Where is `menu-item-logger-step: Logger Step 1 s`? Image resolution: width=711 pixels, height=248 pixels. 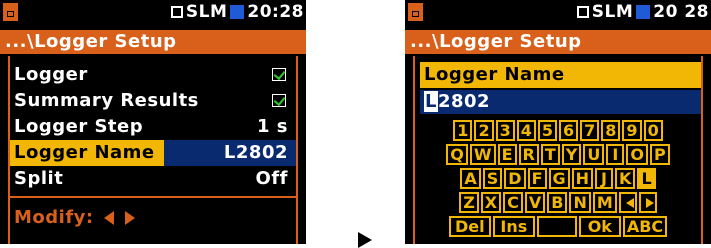 menu-item-logger-step: Logger Step 1 s is located at coordinates (151, 127).